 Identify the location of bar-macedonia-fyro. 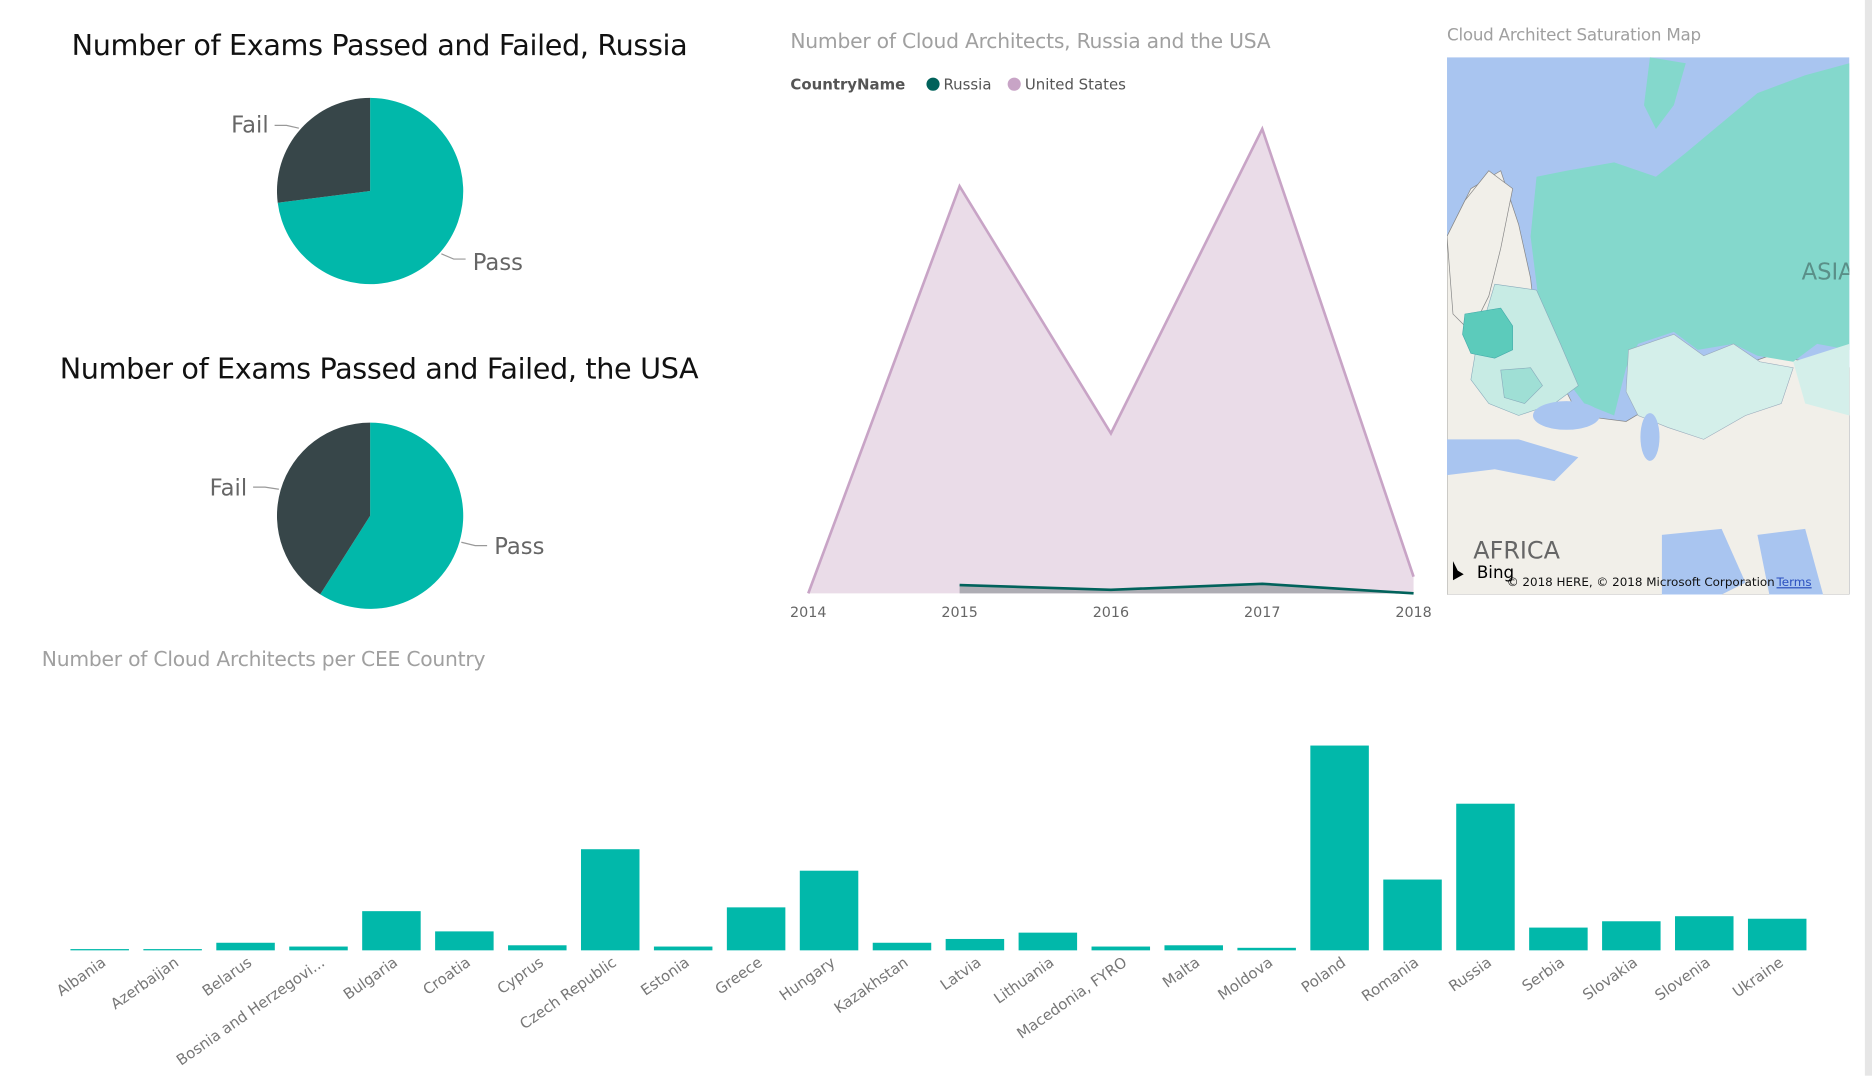
(1121, 948).